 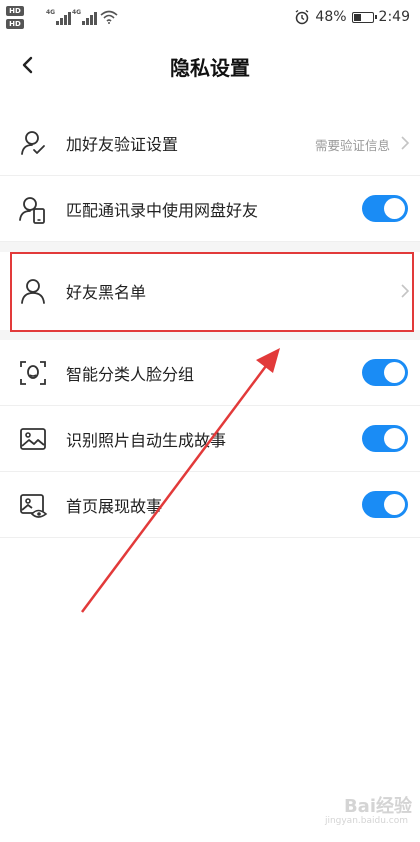 I want to click on header: 隐私设置, so click(x=210, y=66).